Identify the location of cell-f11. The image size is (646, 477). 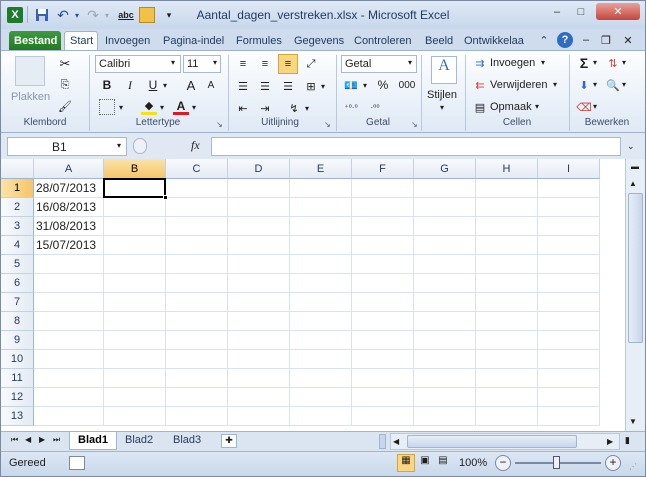
(383, 378).